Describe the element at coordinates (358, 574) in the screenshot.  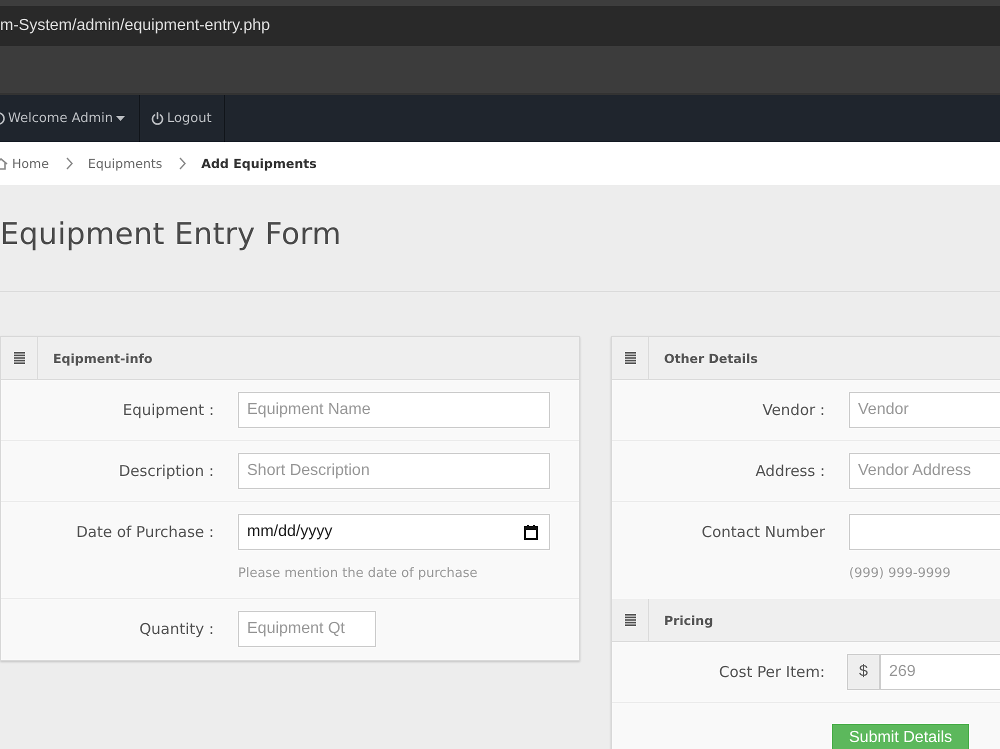
I see `help-text: Please mention the date of purchase` at that location.